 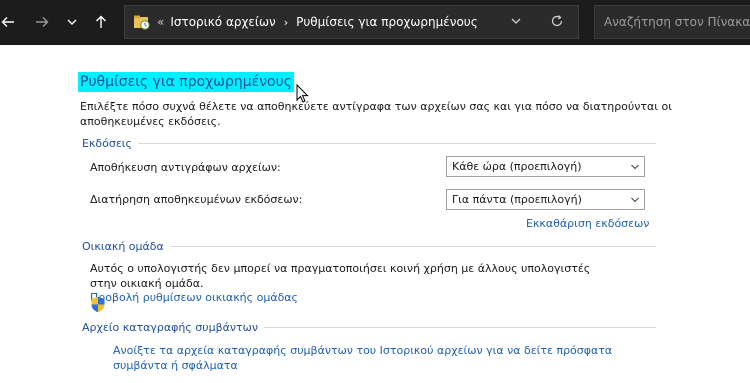 What do you see at coordinates (170, 327) in the screenshot?
I see `eventlog-header-label: Αρχείο καταγραφής συμβάντων` at bounding box center [170, 327].